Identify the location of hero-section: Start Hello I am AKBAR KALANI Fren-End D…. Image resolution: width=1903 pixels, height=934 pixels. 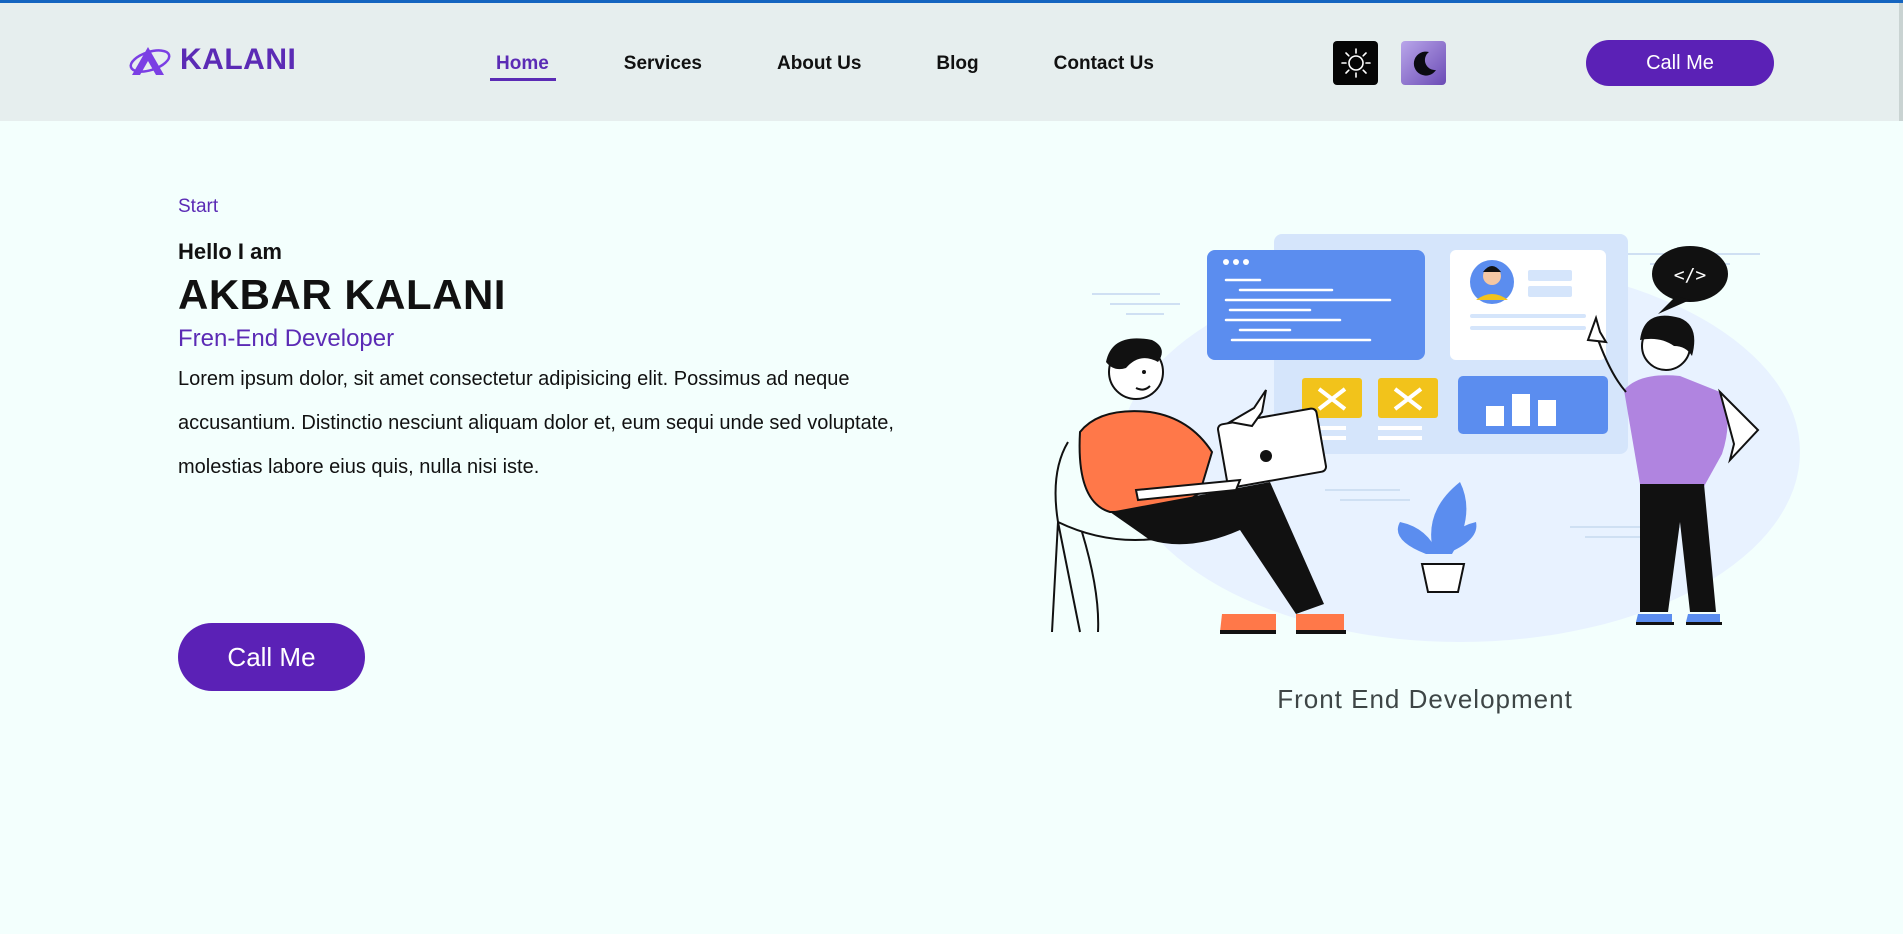
(578, 342).